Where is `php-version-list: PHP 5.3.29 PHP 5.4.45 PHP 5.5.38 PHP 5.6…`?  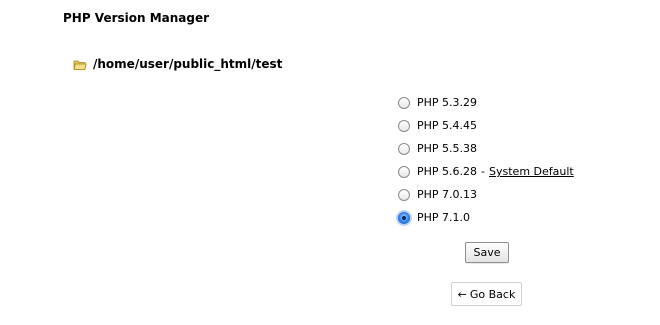 php-version-list: PHP 5.3.29 PHP 5.4.45 PHP 5.5.38 PHP 5.6… is located at coordinates (485, 160).